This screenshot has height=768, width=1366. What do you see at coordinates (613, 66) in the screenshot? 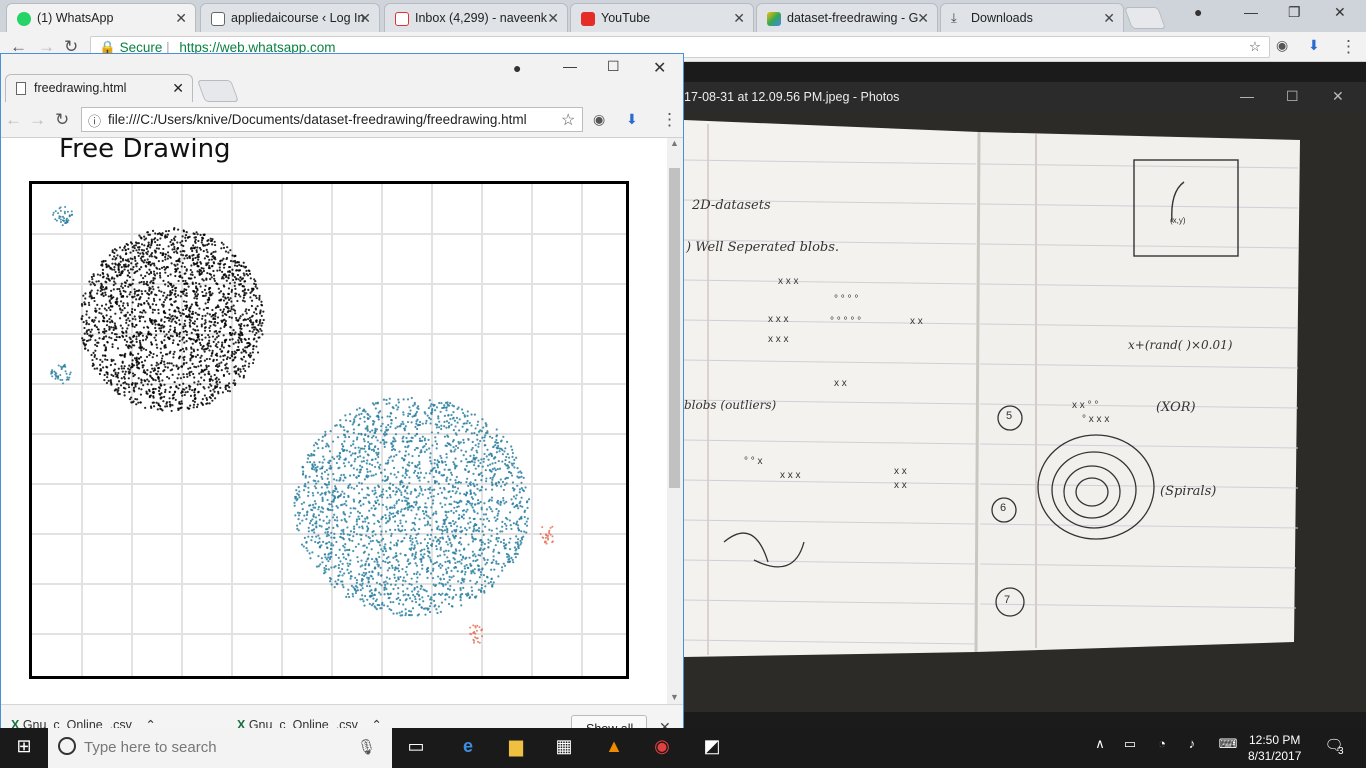
I see `maximize-icon: ☐` at bounding box center [613, 66].